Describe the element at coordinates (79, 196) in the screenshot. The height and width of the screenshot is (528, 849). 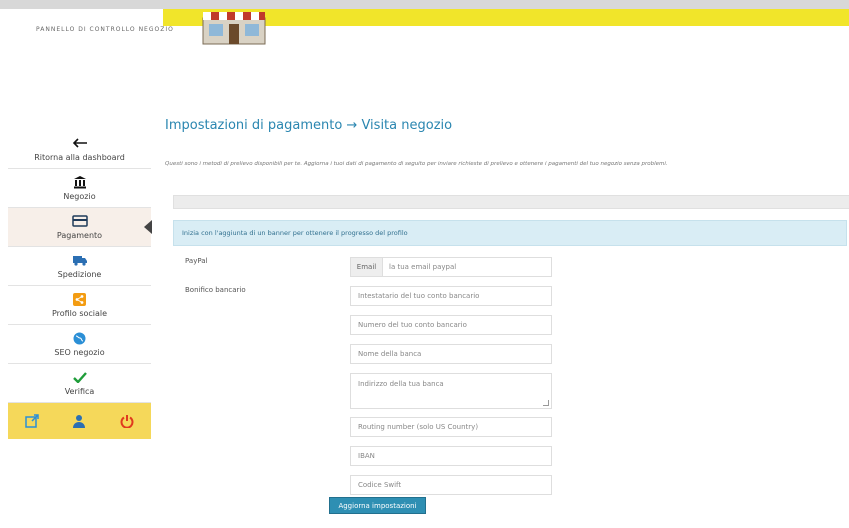
I see `sidebar-item-label: Negozio` at that location.